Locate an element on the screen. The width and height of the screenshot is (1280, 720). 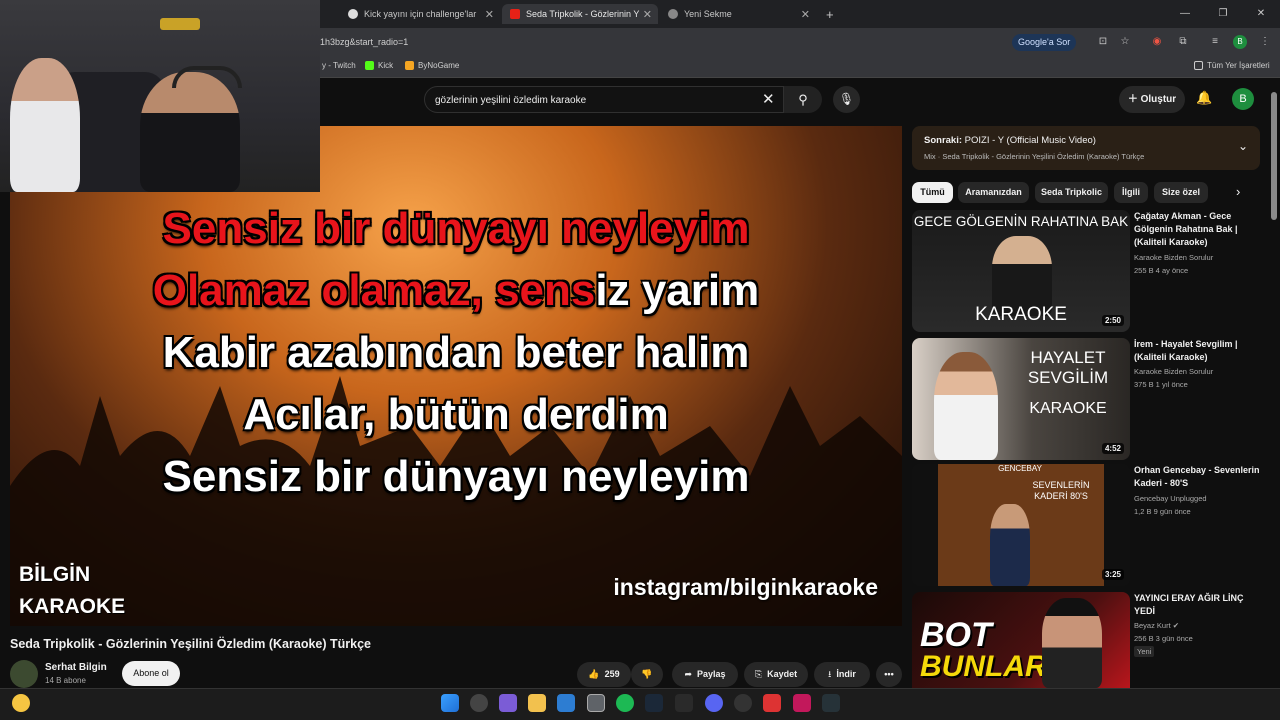
extensions-puzzle-icon: ⧉ is located at coordinates (1183, 42).